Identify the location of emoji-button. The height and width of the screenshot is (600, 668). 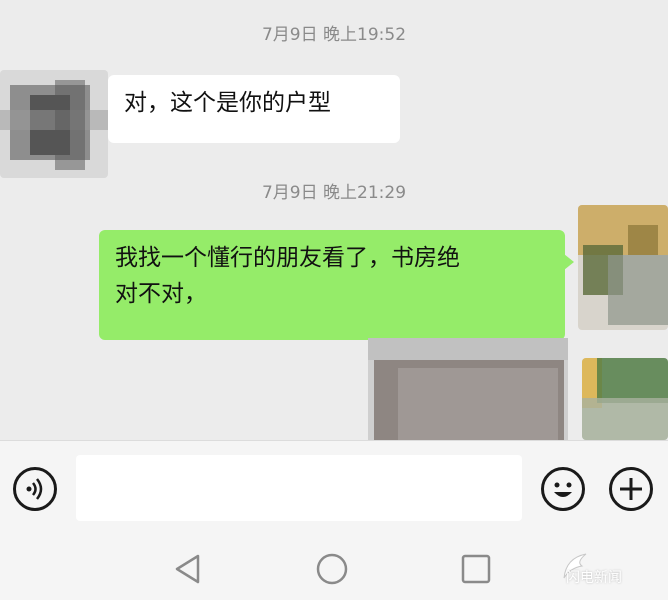
(563, 489).